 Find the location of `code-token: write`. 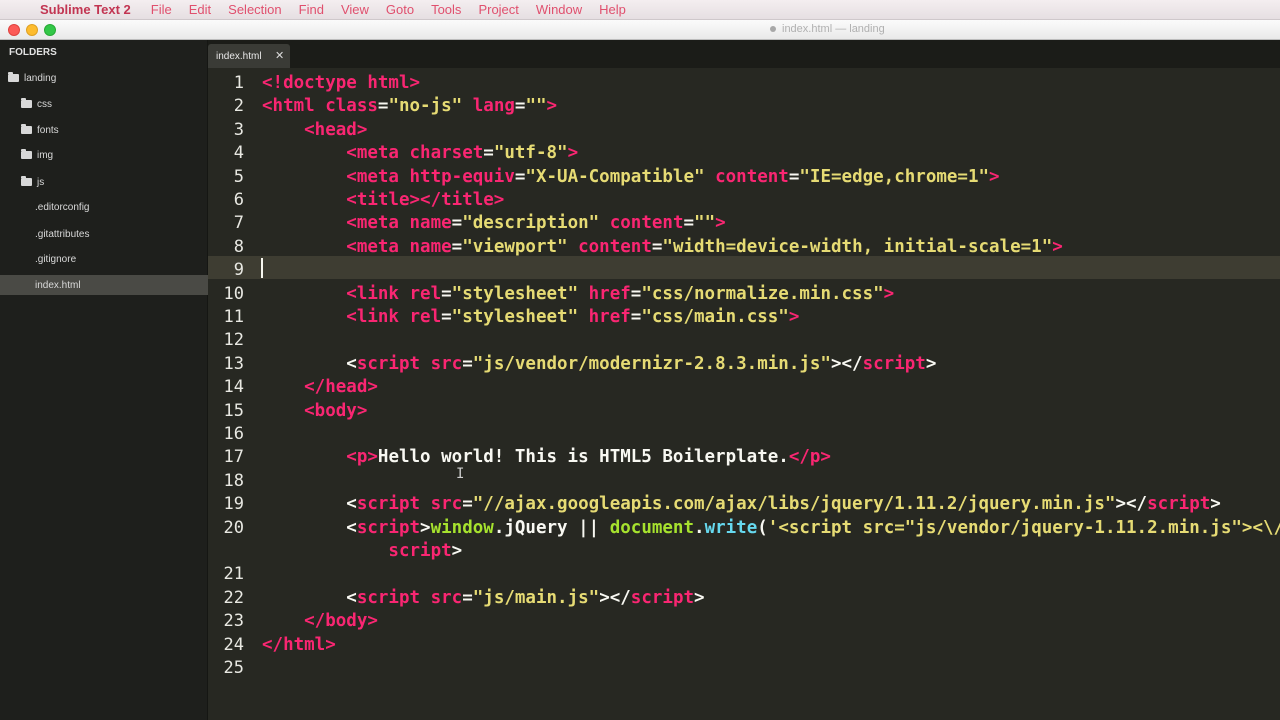

code-token: write is located at coordinates (731, 527).